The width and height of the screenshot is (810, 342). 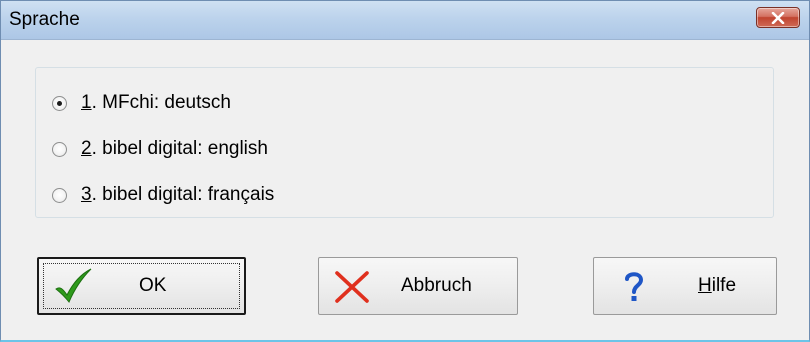 I want to click on language-option-2: 2. bibel digital: english, so click(x=160, y=149).